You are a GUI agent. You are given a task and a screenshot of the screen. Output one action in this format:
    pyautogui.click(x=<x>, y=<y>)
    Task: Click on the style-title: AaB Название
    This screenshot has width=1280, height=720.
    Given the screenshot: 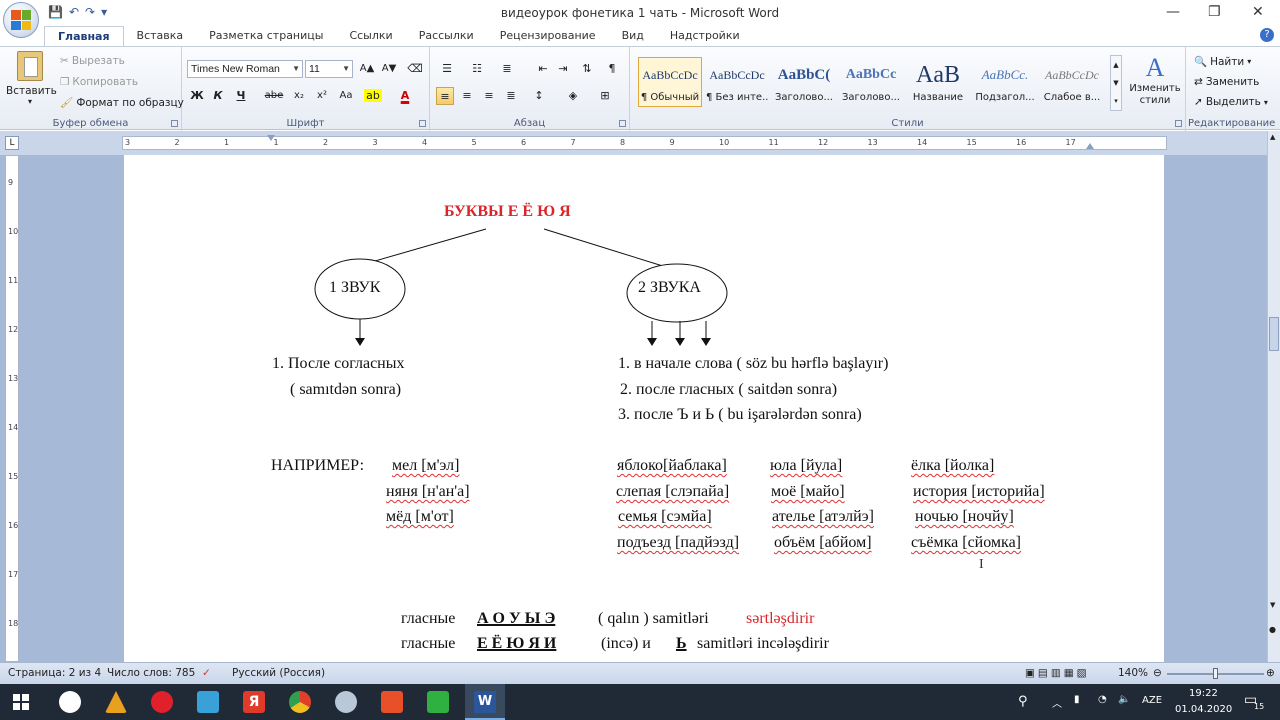 What is the action you would take?
    pyautogui.click(x=938, y=82)
    